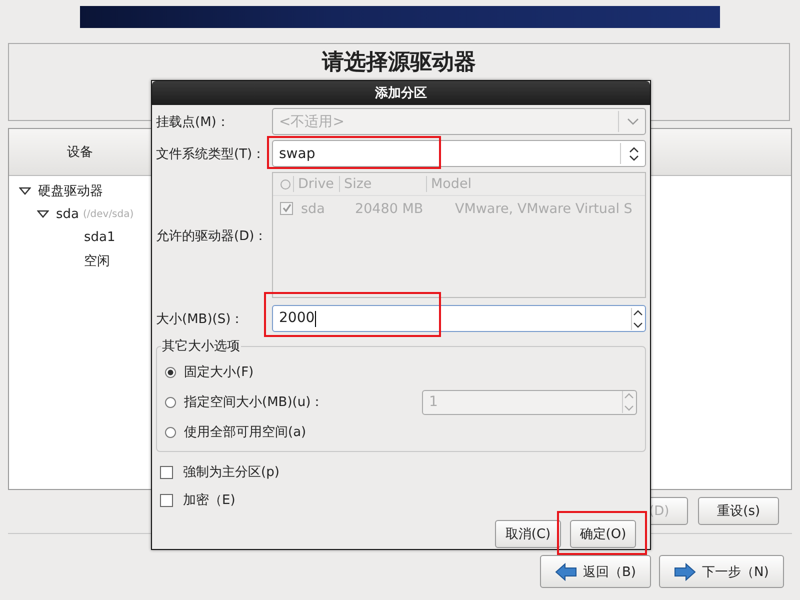  Describe the element at coordinates (459, 318) in the screenshot. I see `size-field: 2000` at that location.